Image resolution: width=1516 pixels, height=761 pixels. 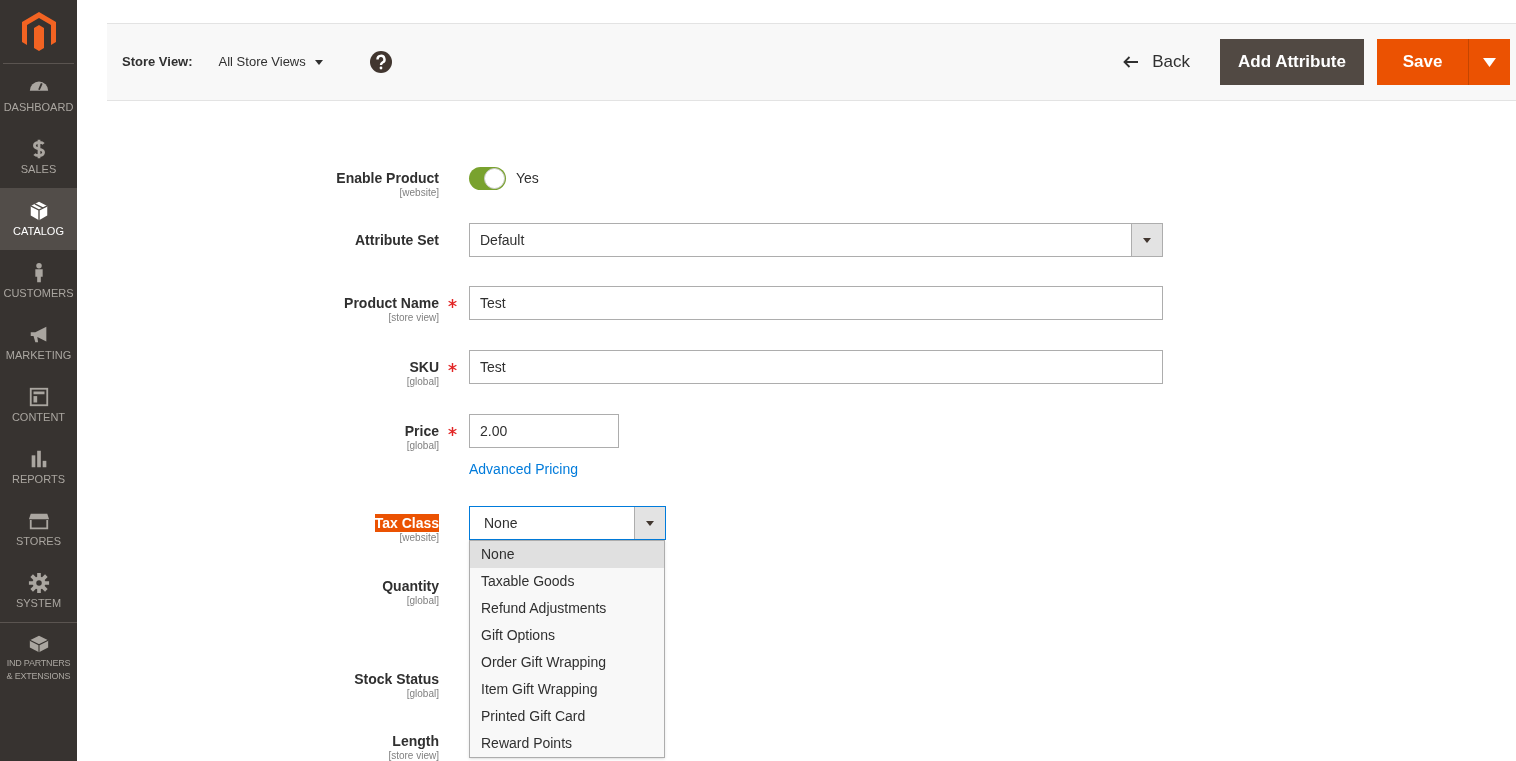 What do you see at coordinates (567, 689) in the screenshot?
I see `dropdown-option: Item Gift Wrapping` at bounding box center [567, 689].